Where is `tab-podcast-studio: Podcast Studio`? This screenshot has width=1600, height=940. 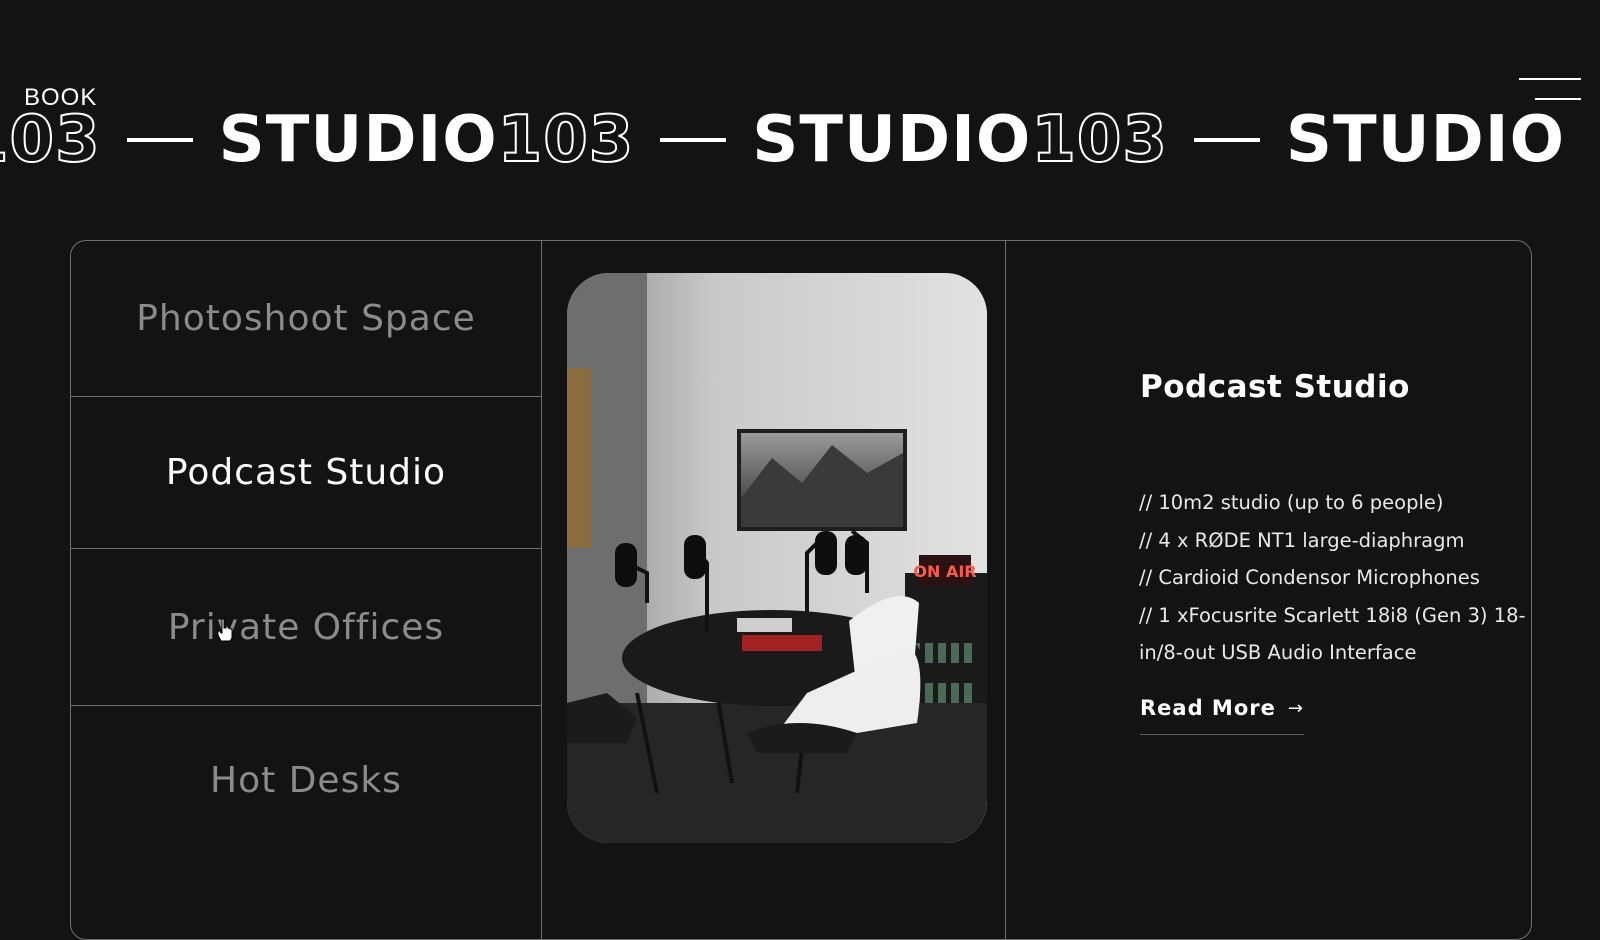
tab-podcast-studio: Podcast Studio is located at coordinates (306, 473).